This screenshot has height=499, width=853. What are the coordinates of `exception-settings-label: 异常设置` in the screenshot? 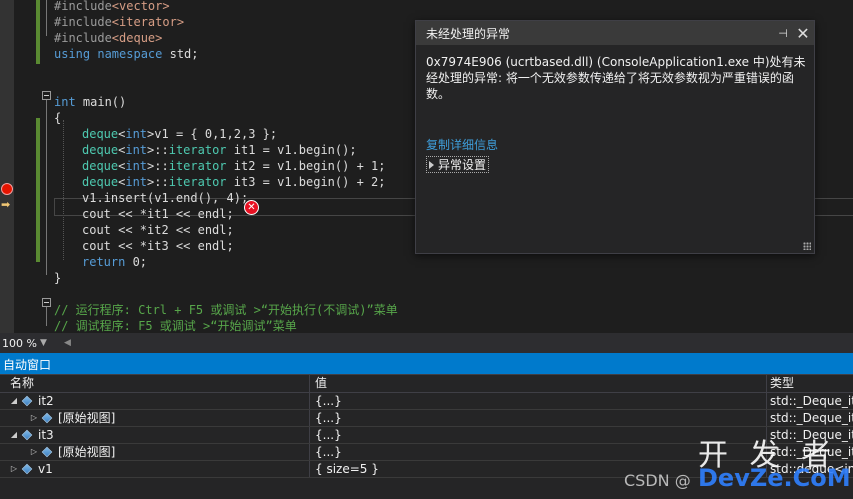 It's located at (462, 165).